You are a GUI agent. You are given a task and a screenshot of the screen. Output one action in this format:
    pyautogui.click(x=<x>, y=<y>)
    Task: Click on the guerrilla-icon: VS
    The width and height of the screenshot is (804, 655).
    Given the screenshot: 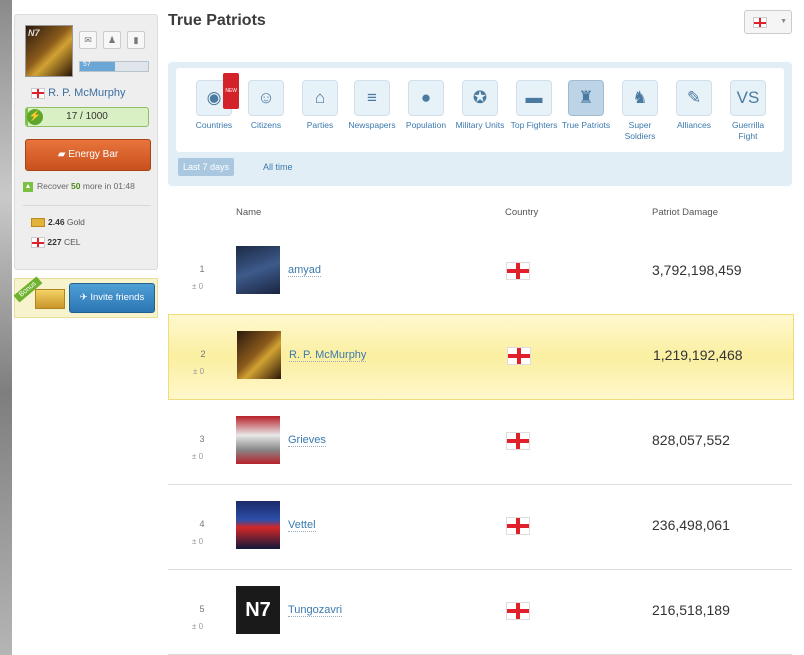 What is the action you would take?
    pyautogui.click(x=748, y=98)
    